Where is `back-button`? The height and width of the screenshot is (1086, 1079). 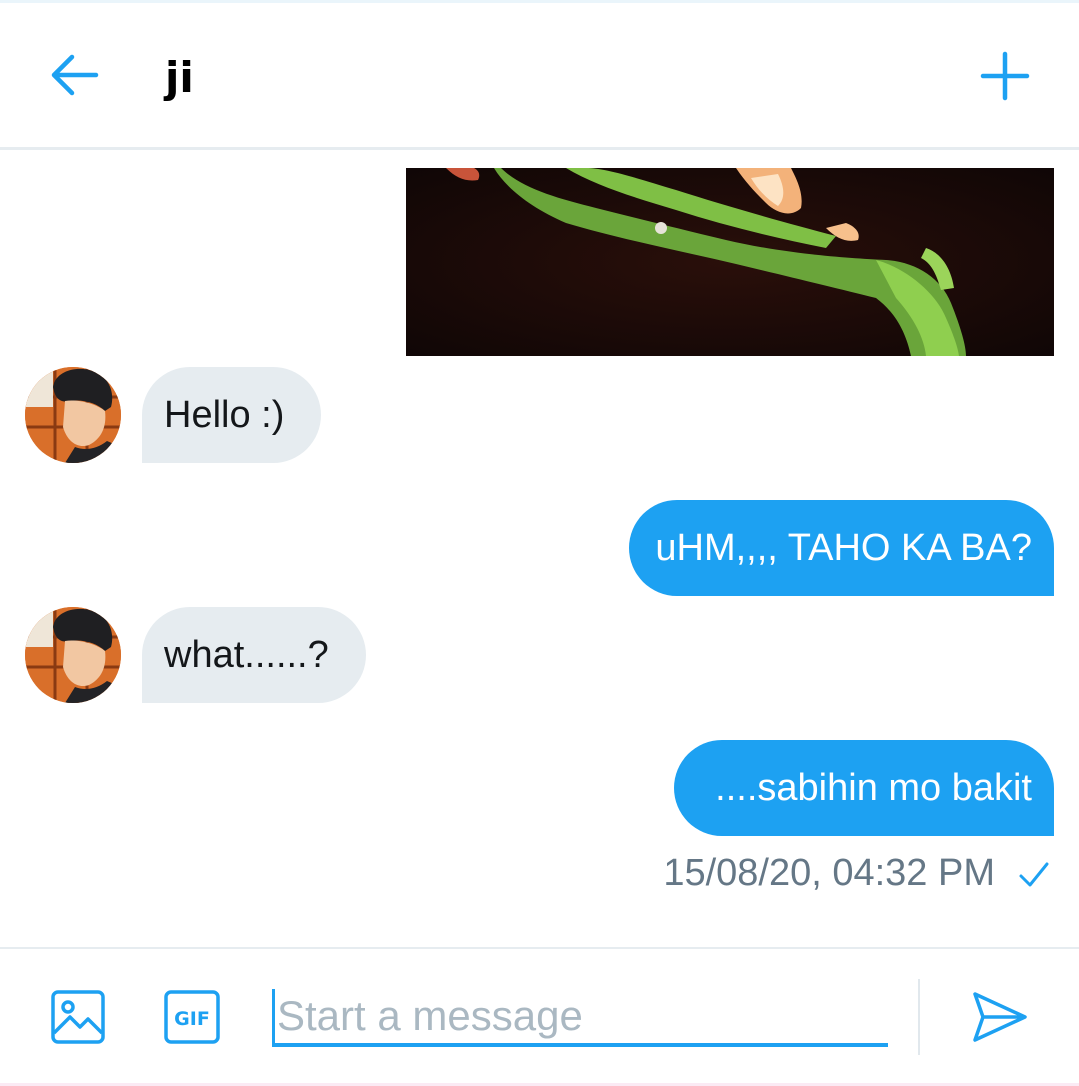 back-button is located at coordinates (74, 75).